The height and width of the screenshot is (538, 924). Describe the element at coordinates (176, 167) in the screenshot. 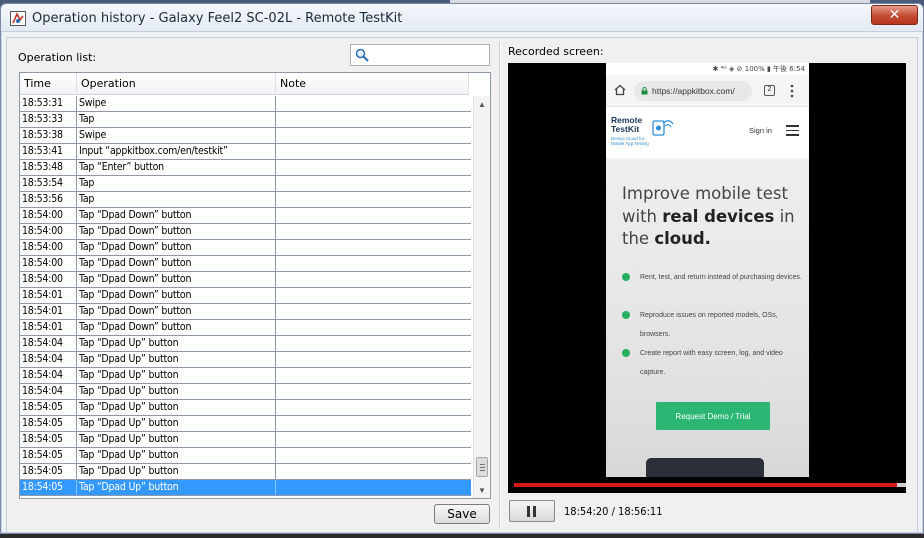

I see `cell-operation: Tap “Enter” button` at that location.